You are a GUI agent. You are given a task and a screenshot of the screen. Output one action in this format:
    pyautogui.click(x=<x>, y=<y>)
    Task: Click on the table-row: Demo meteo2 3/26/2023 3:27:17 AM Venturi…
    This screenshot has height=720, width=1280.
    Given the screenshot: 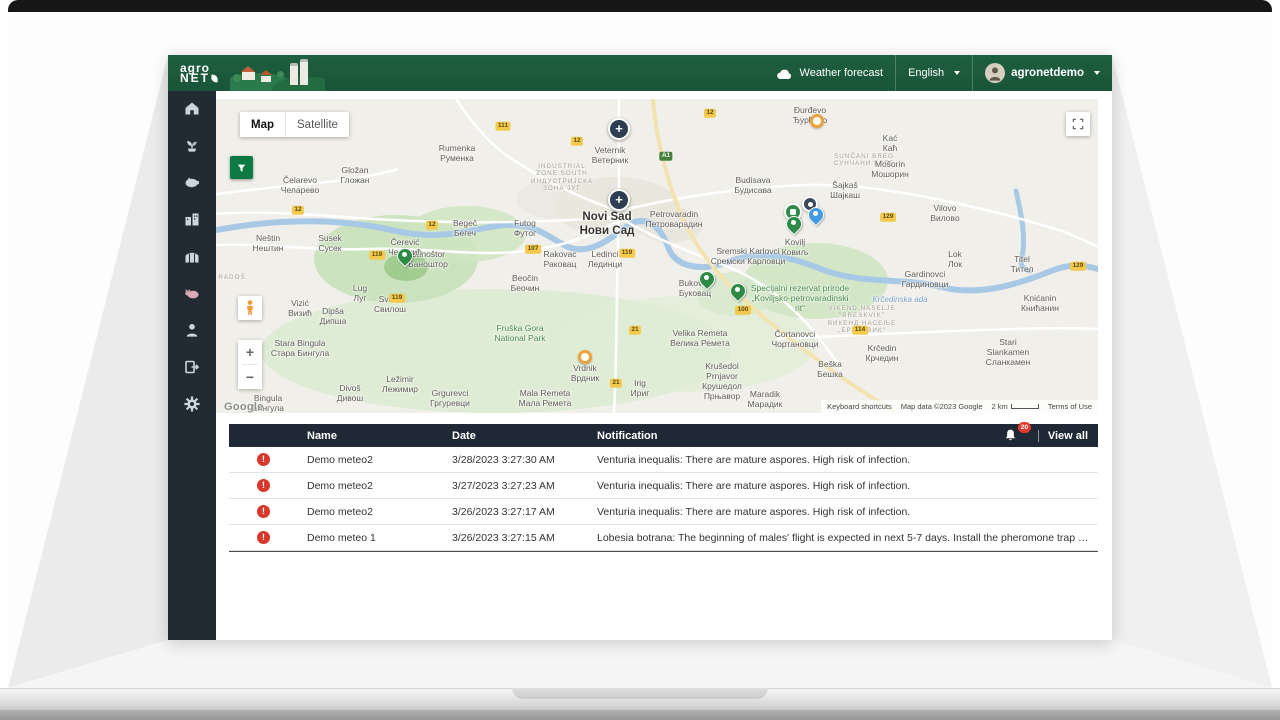 What is the action you would take?
    pyautogui.click(x=663, y=512)
    